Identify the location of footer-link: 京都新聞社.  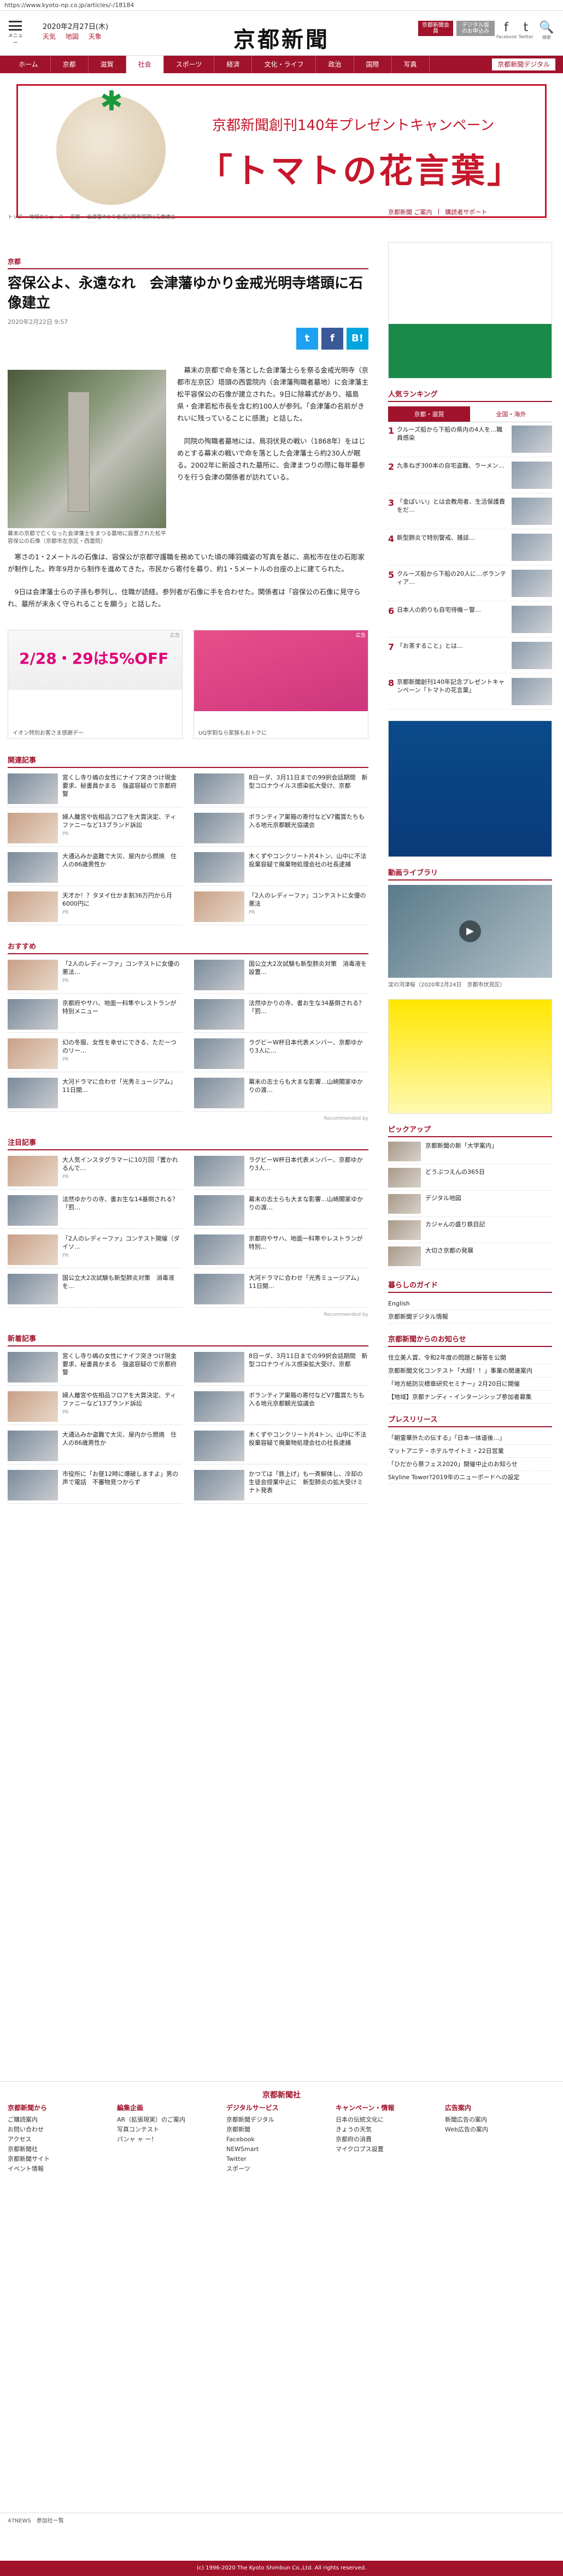
(63, 2149).